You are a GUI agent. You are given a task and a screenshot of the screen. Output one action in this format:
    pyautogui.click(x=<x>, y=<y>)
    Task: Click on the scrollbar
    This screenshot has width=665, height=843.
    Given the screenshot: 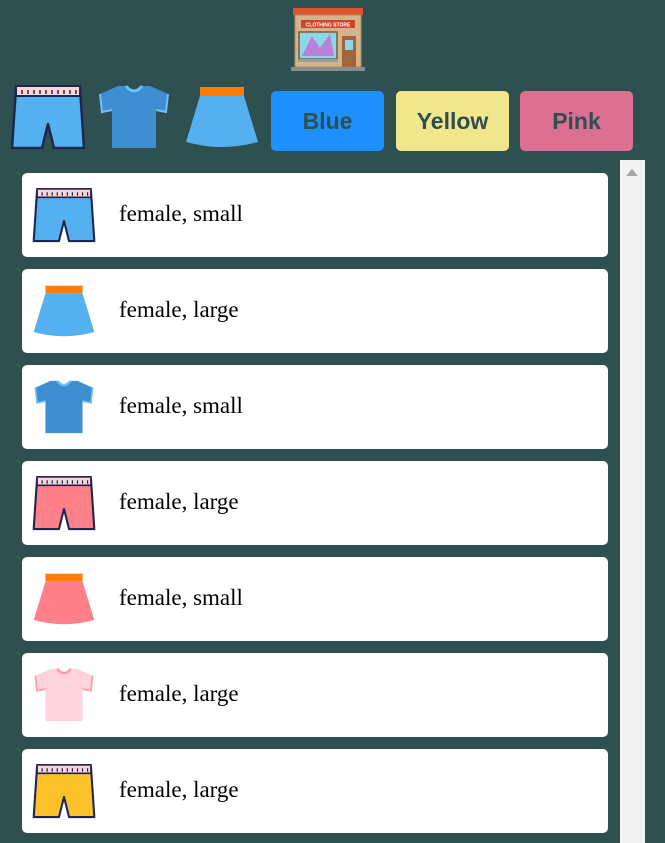 What is the action you would take?
    pyautogui.click(x=632, y=501)
    